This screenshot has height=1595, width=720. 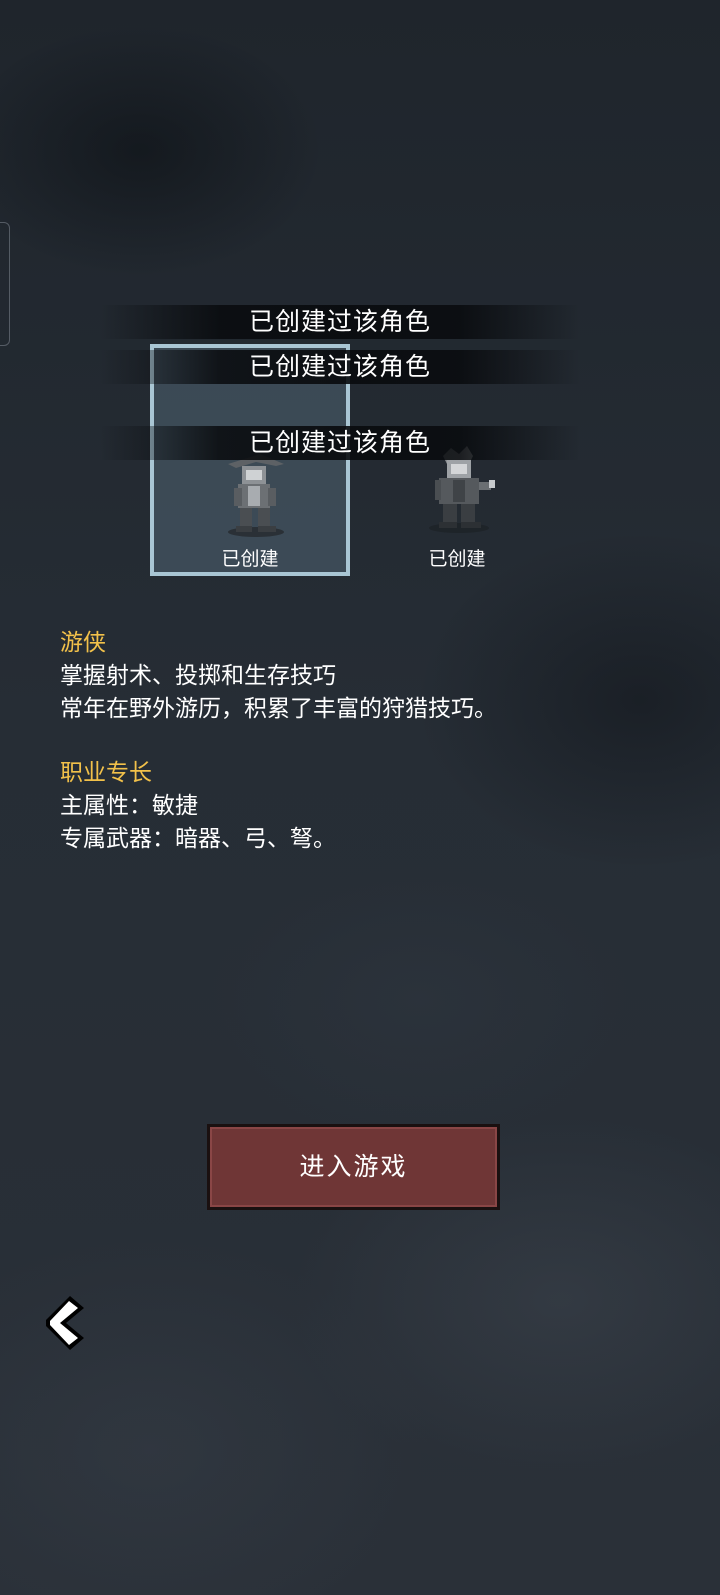 What do you see at coordinates (353, 1167) in the screenshot?
I see `enter-game-button: 进入游戏` at bounding box center [353, 1167].